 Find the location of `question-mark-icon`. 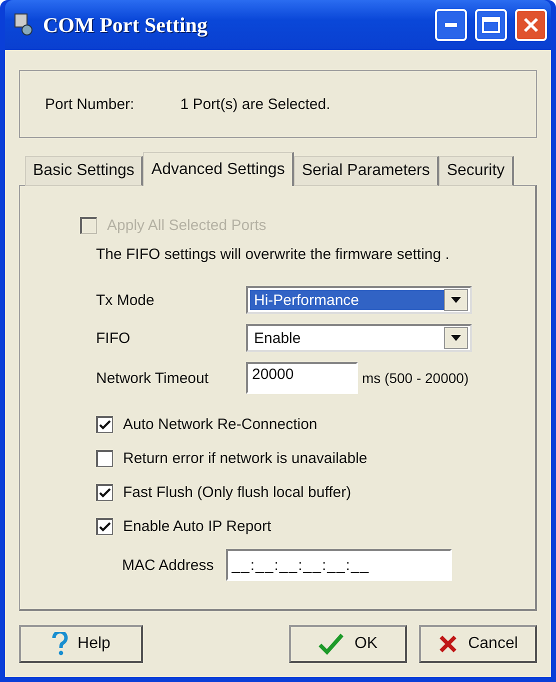

question-mark-icon is located at coordinates (60, 644).